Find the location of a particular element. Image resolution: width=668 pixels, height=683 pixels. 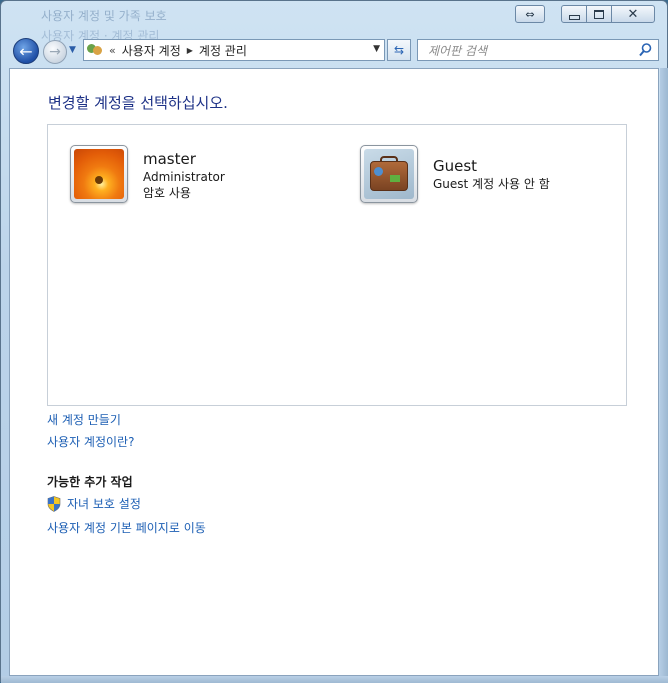

search-icon is located at coordinates (645, 50).